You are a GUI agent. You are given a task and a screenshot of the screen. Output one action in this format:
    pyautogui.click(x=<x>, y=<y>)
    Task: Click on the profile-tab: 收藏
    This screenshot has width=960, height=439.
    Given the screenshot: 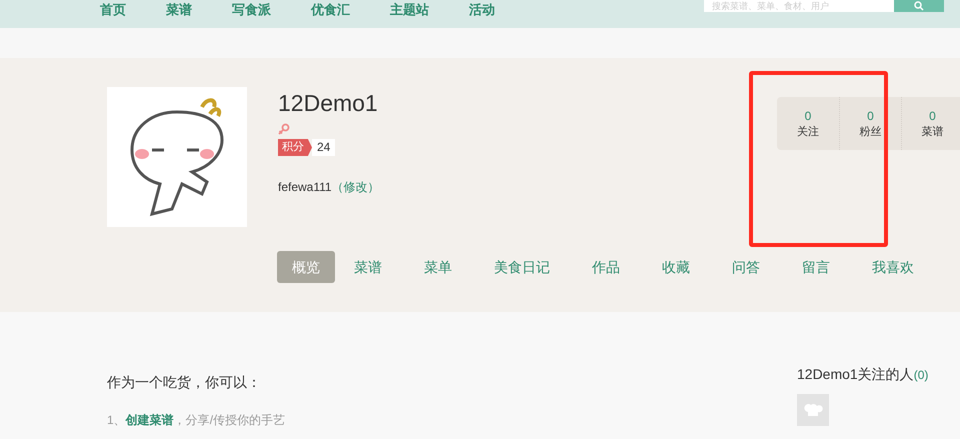 What is the action you would take?
    pyautogui.click(x=676, y=267)
    